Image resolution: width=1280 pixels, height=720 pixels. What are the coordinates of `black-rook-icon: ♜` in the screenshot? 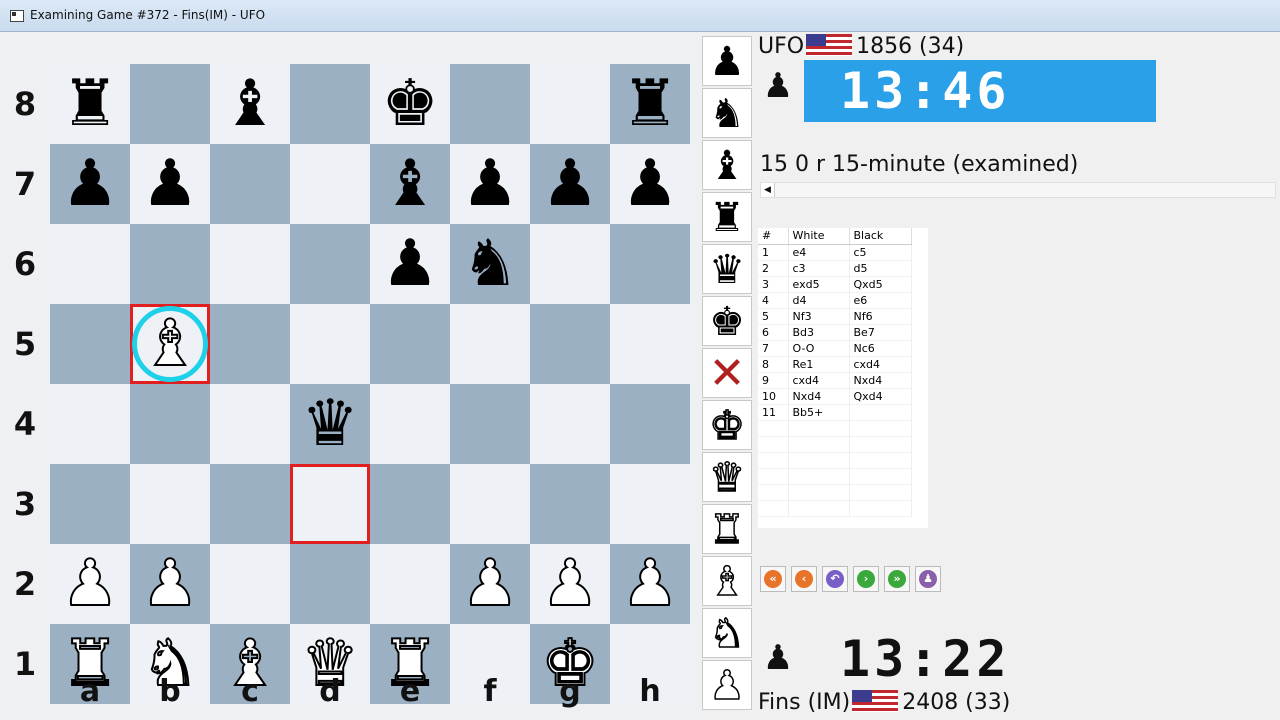 It's located at (90, 104).